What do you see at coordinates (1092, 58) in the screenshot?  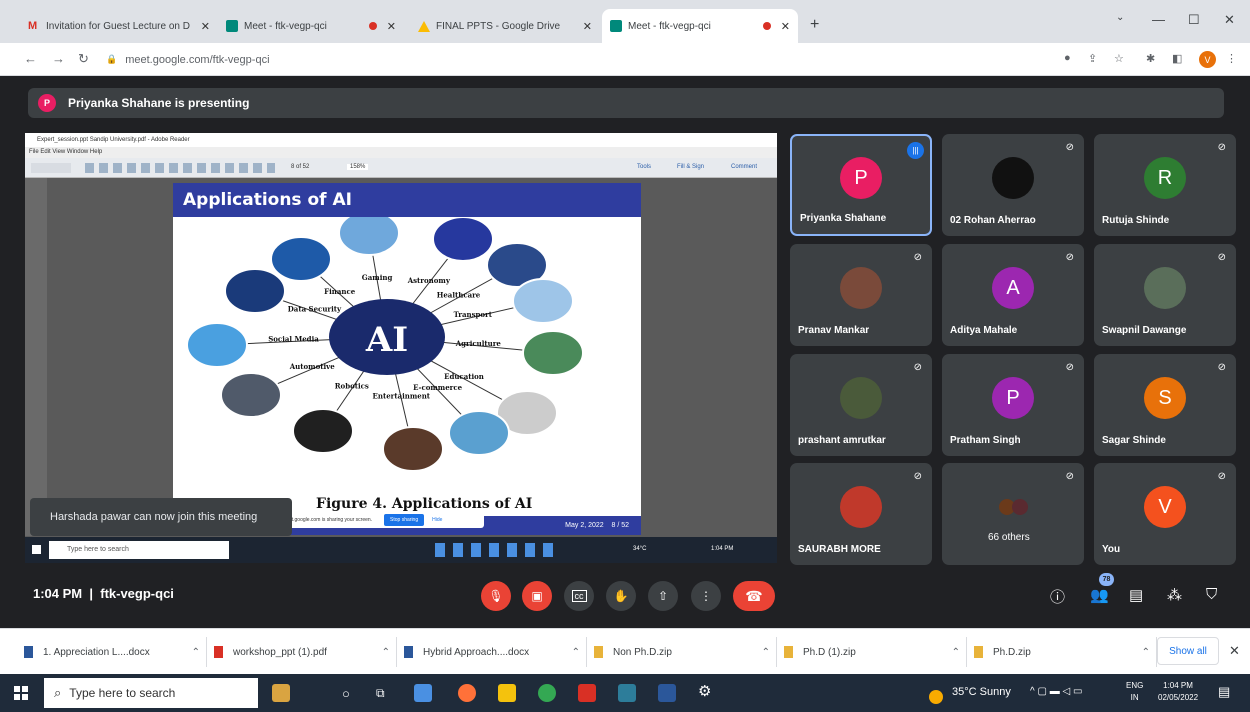 I see `share-icon: ⇪` at bounding box center [1092, 58].